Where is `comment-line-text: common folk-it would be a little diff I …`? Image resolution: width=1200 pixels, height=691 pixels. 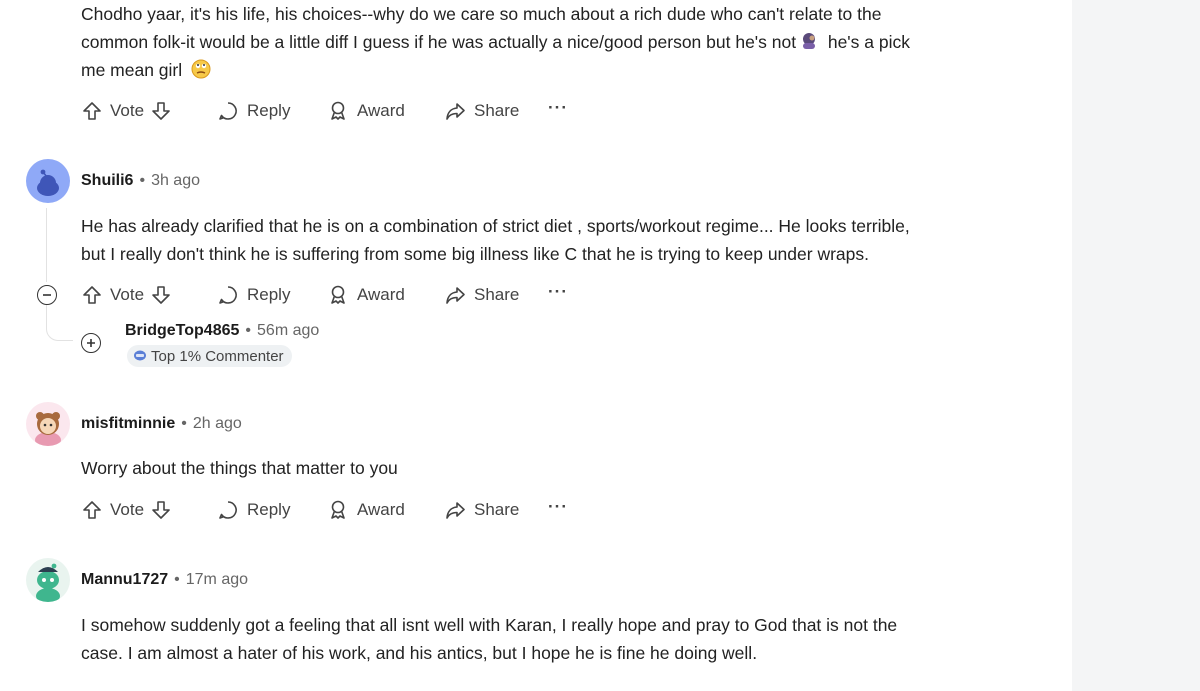
comment-line-text: common folk-it would be a little diff I … is located at coordinates (439, 42).